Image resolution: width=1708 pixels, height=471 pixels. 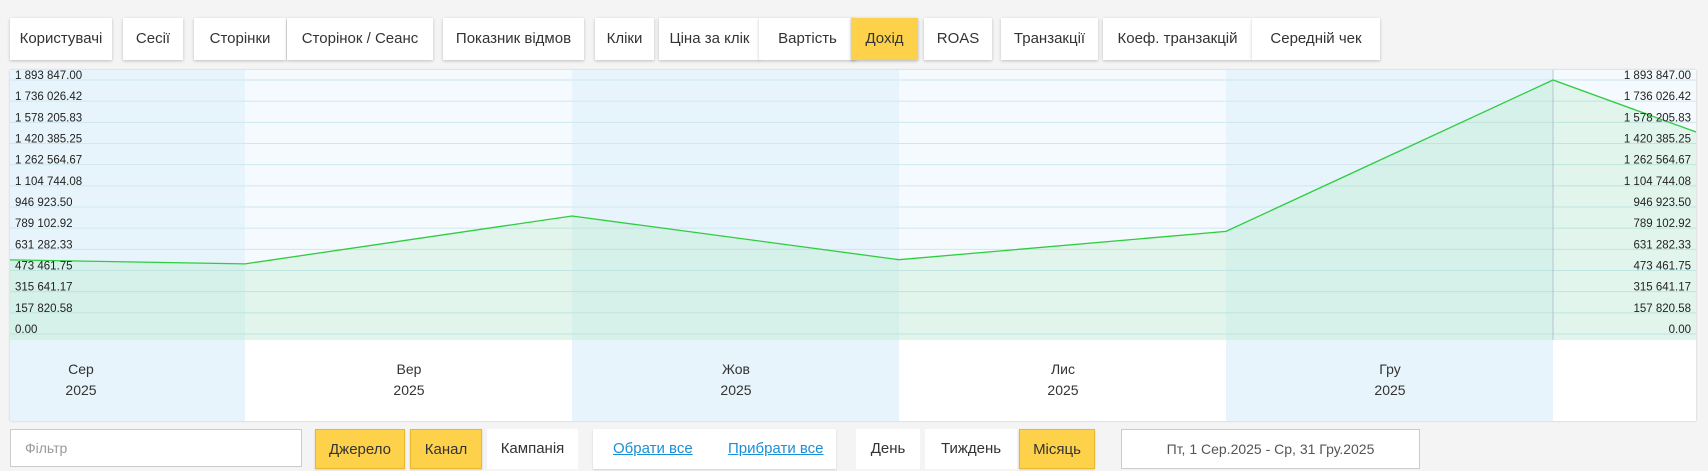 What do you see at coordinates (156, 448) in the screenshot?
I see `filter-input` at bounding box center [156, 448].